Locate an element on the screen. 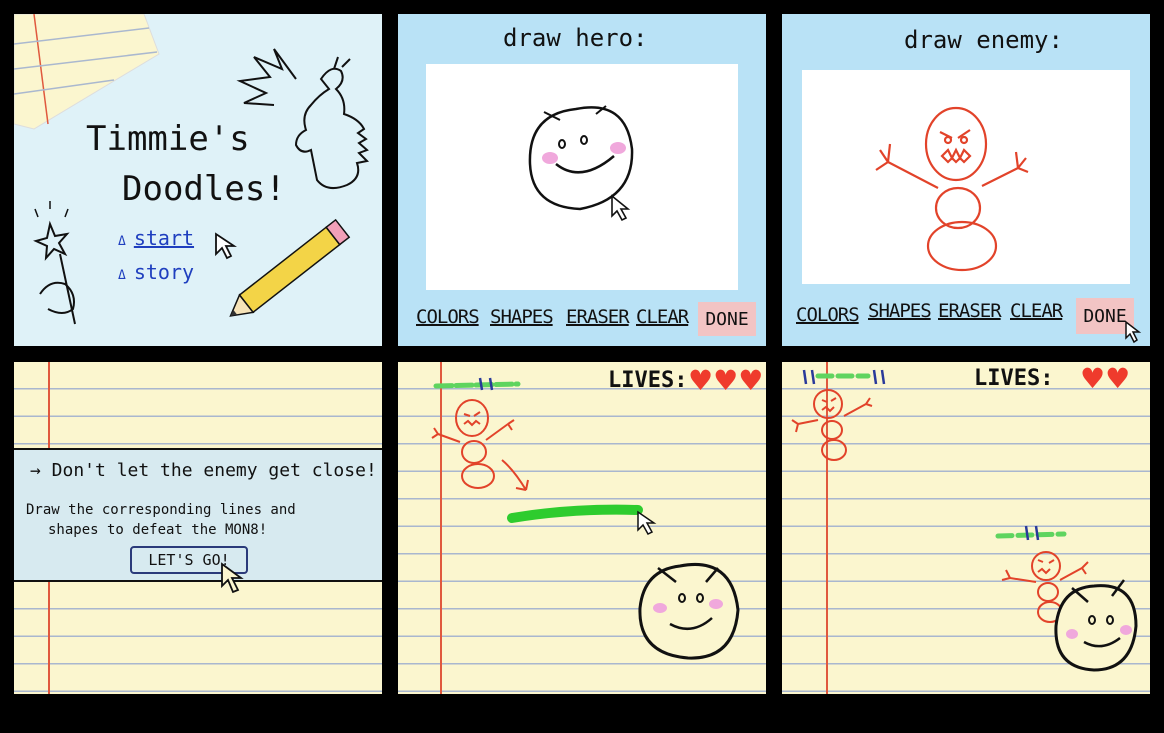 The image size is (1164, 733). instructions-body-line-1: Draw the corresponding lines and is located at coordinates (161, 510).